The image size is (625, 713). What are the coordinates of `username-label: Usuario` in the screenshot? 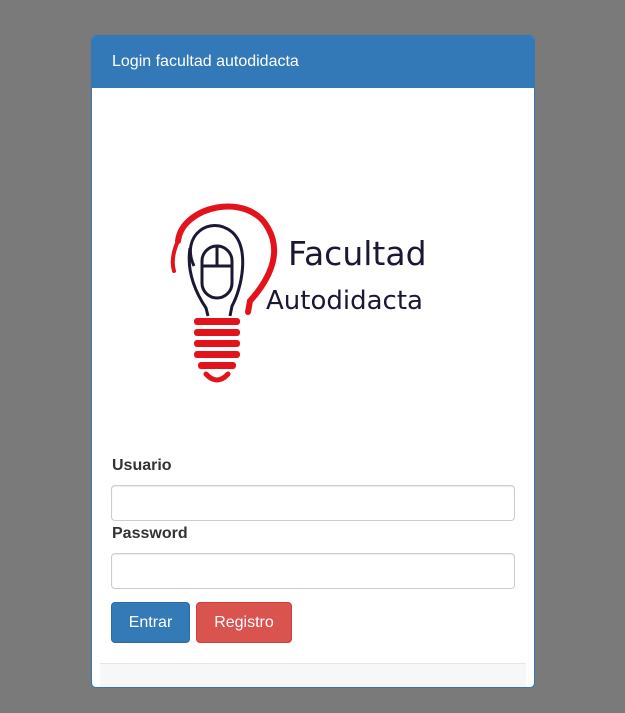 It's located at (142, 465).